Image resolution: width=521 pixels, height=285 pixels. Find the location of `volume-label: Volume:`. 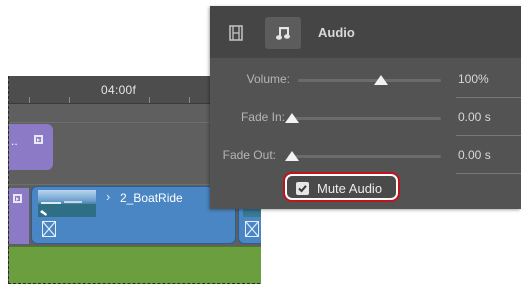

volume-label: Volume: is located at coordinates (268, 79).